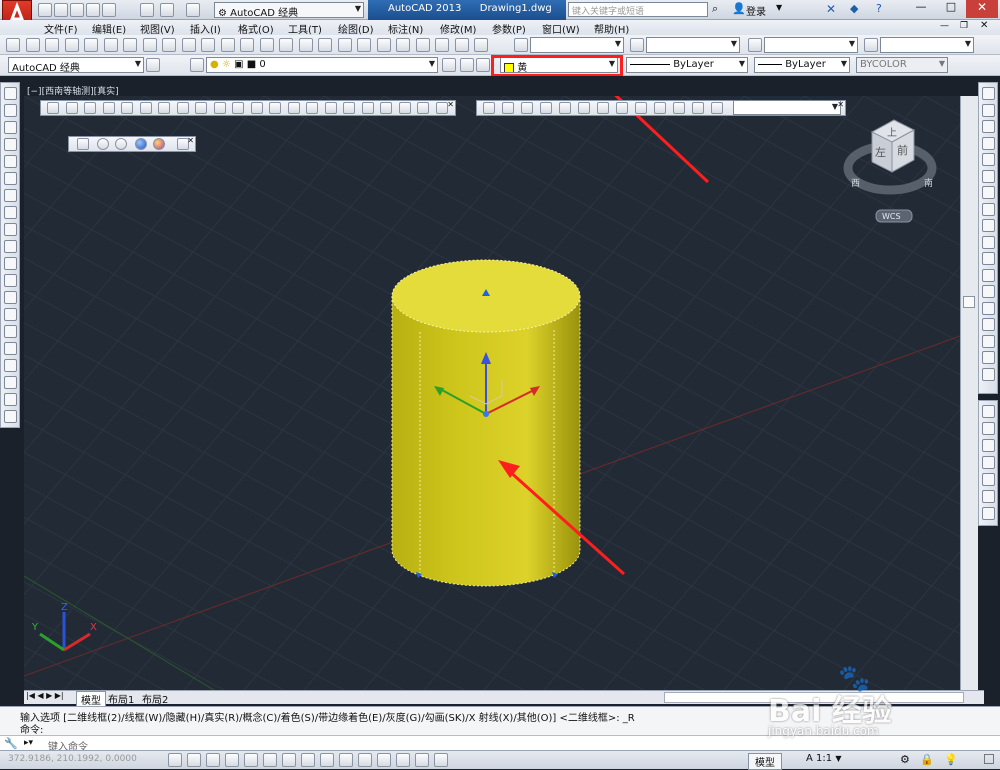 This screenshot has height=770, width=1000. Describe the element at coordinates (584, 108) in the screenshot. I see `front-view-icon` at that location.